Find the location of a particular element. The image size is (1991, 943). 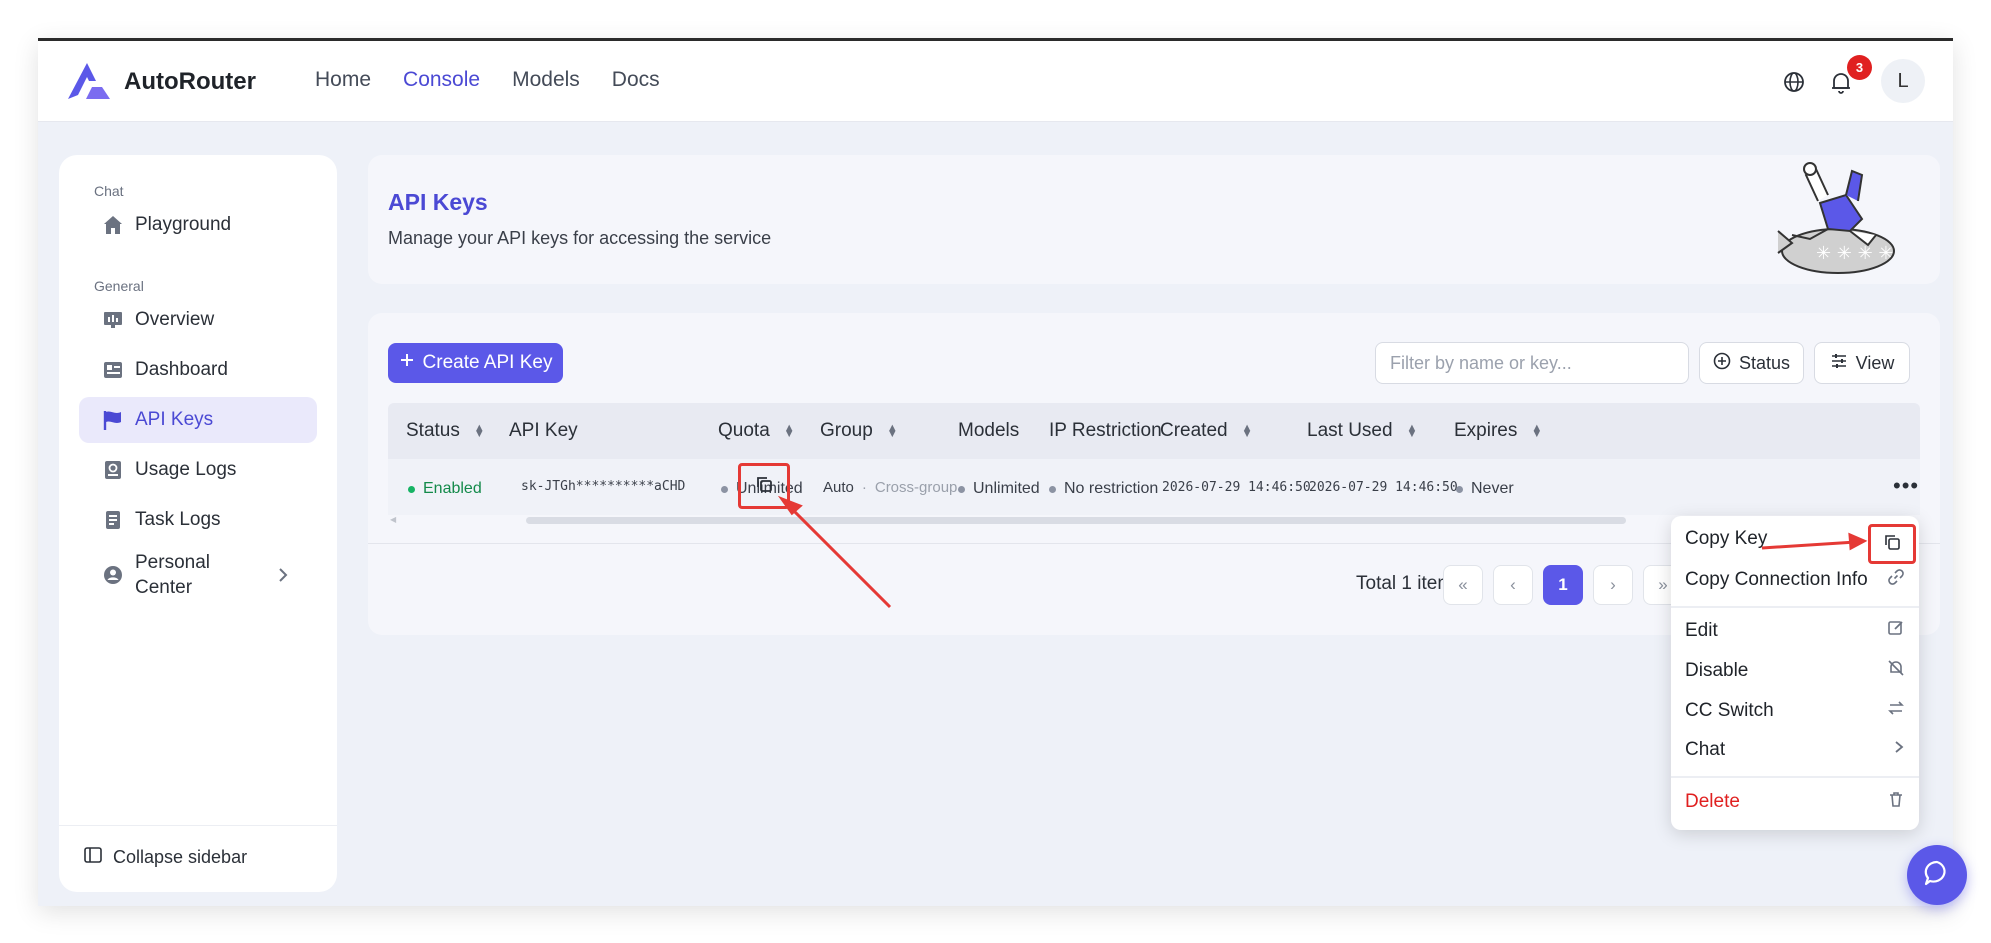

sidebar-item-label: API Keys is located at coordinates (174, 419).